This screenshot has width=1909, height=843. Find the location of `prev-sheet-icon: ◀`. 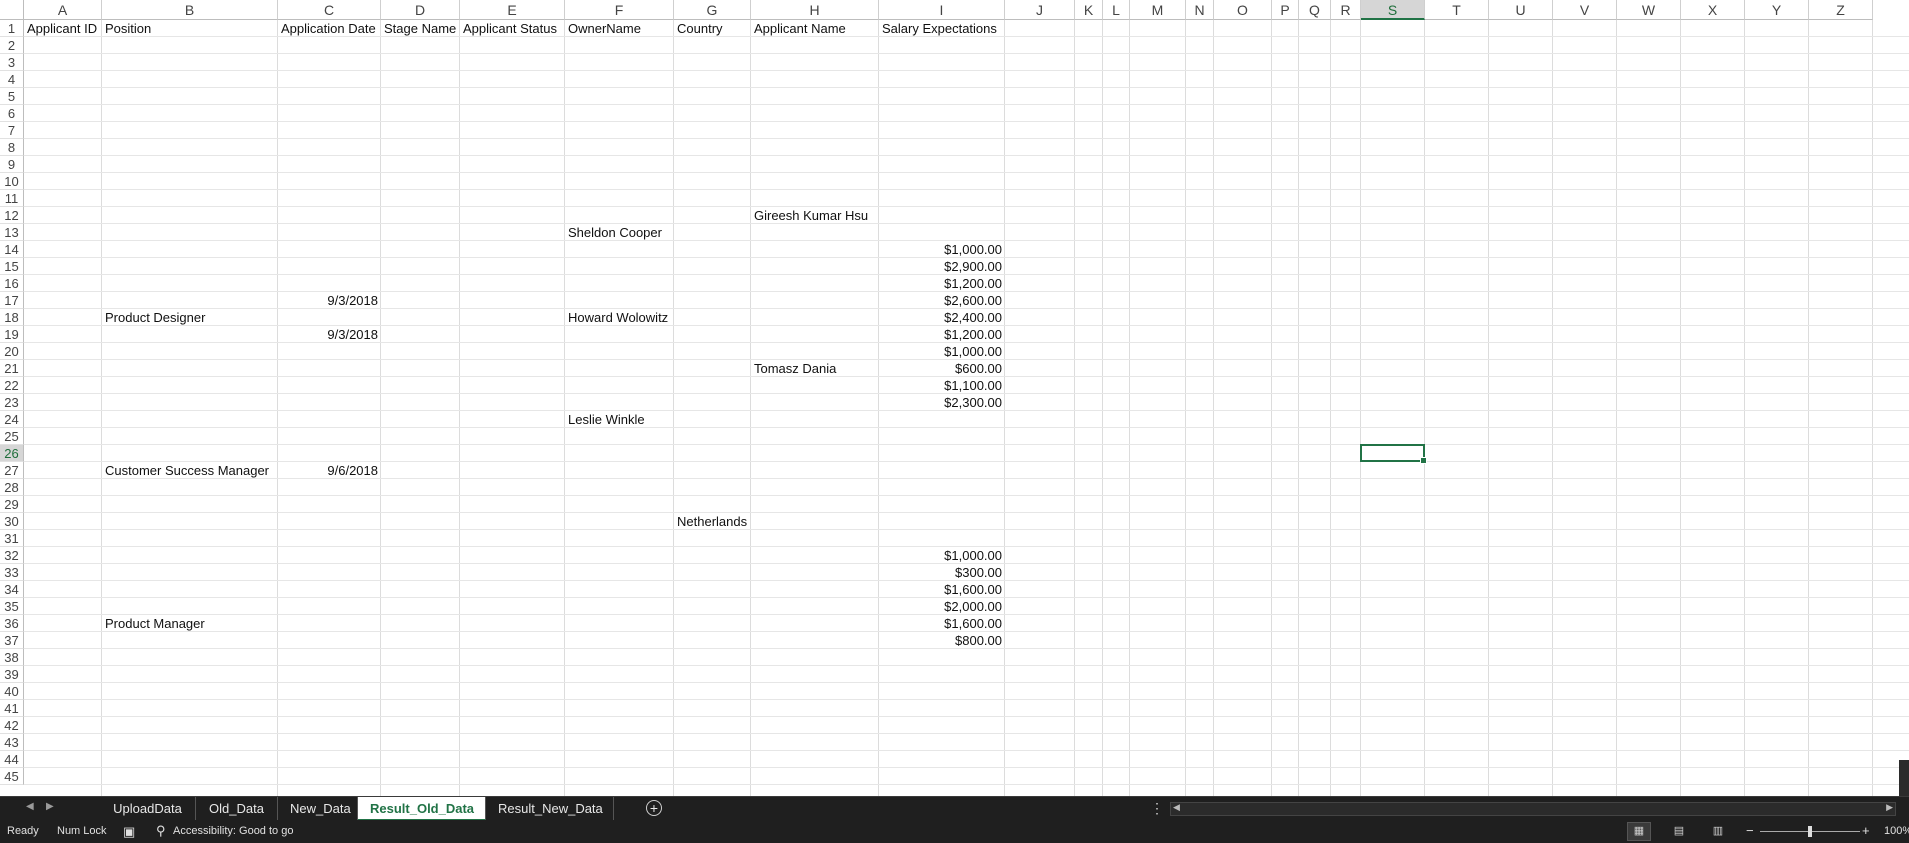

prev-sheet-icon: ◀ is located at coordinates (30, 806).